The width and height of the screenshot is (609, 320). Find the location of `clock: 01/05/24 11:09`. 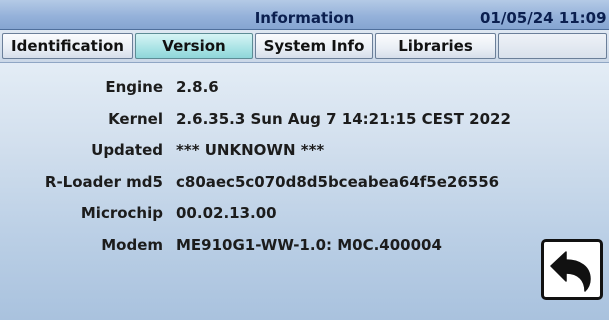

clock: 01/05/24 11:09 is located at coordinates (543, 18).